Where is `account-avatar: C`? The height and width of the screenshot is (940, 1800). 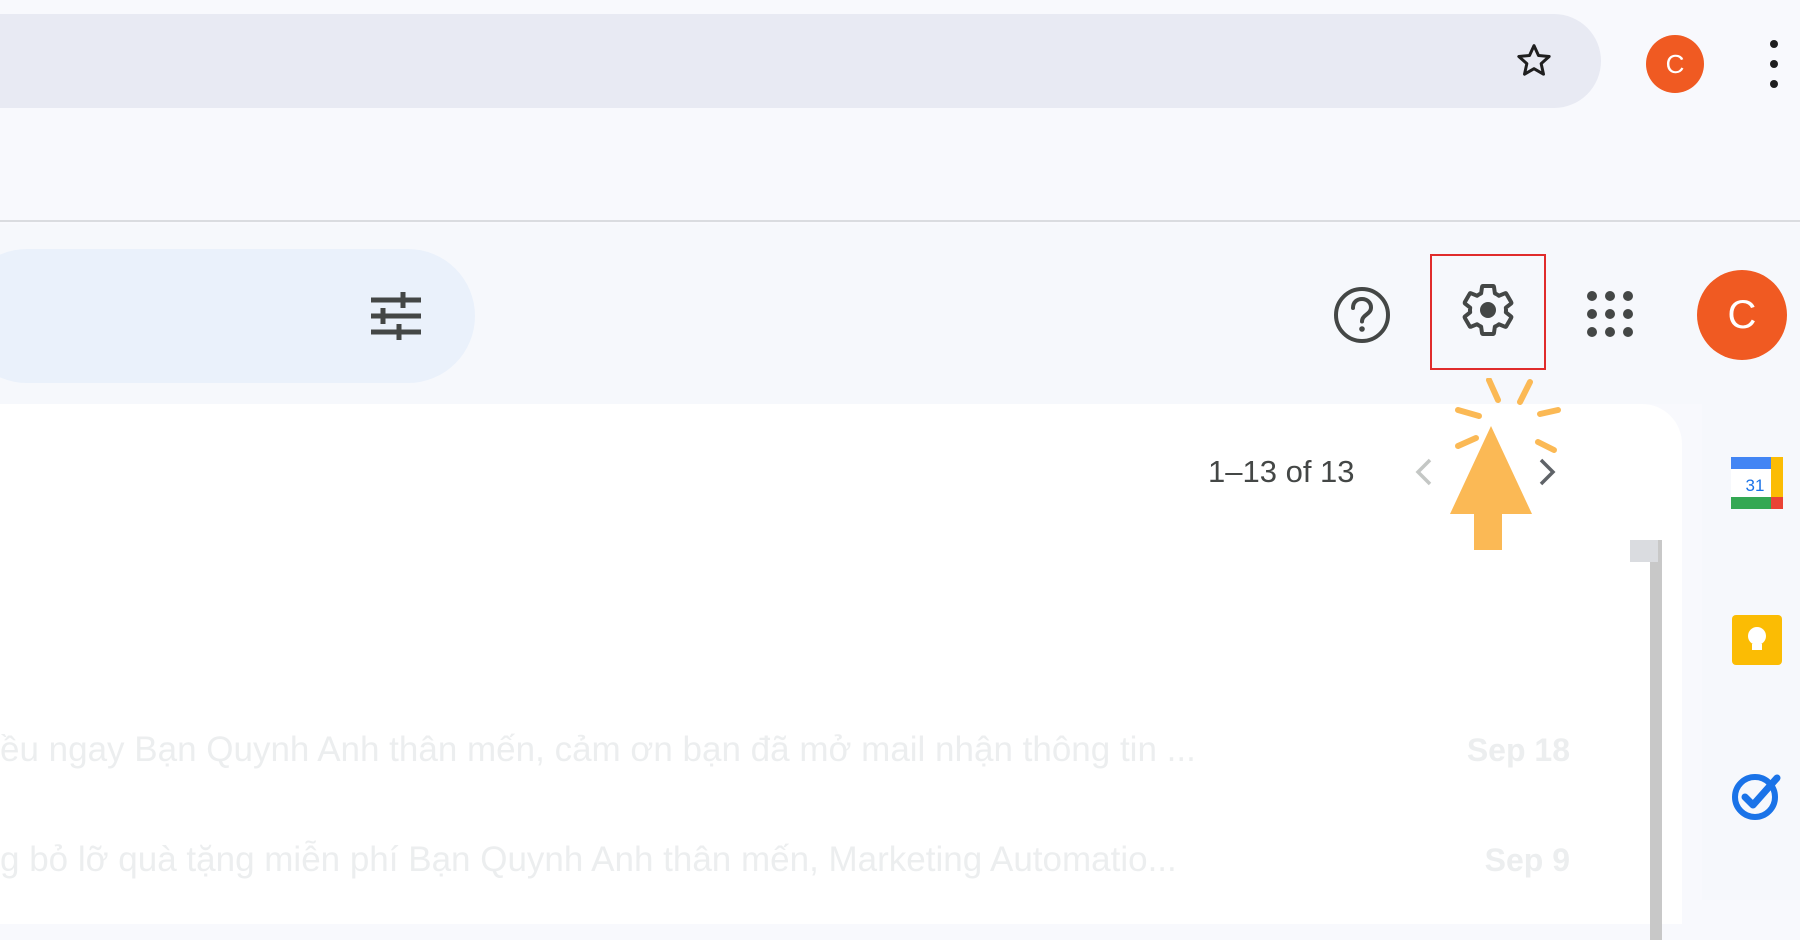
account-avatar: C is located at coordinates (1742, 315).